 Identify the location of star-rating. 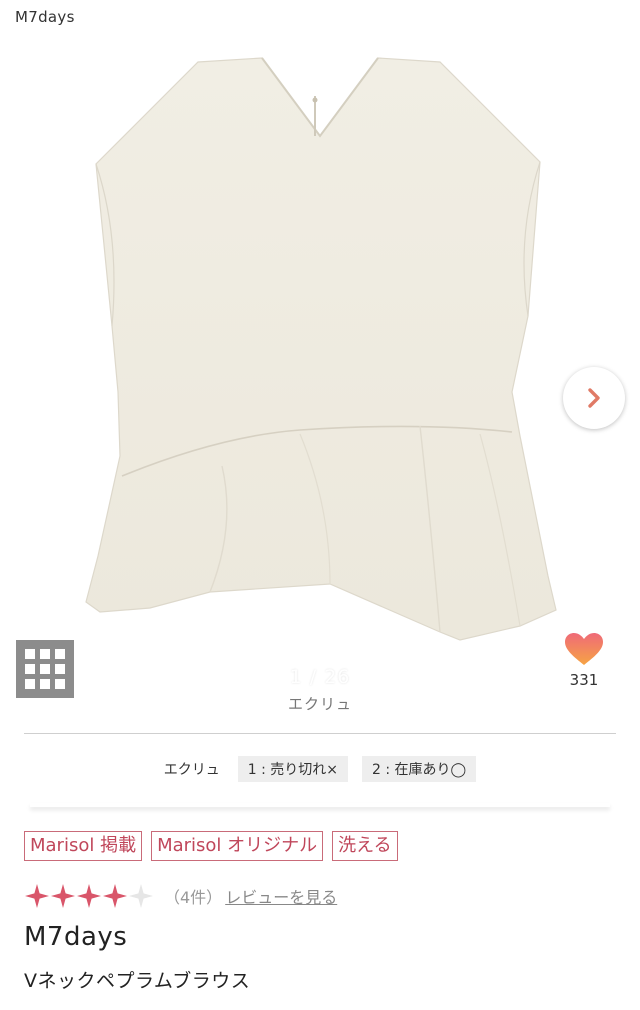
(89, 896).